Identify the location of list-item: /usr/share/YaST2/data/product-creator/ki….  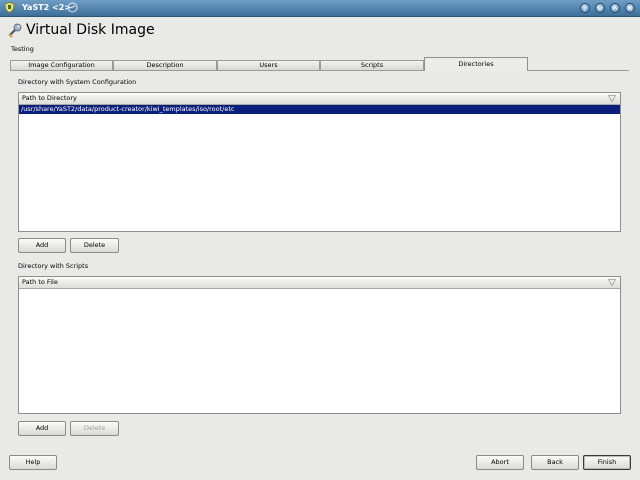
(319, 109).